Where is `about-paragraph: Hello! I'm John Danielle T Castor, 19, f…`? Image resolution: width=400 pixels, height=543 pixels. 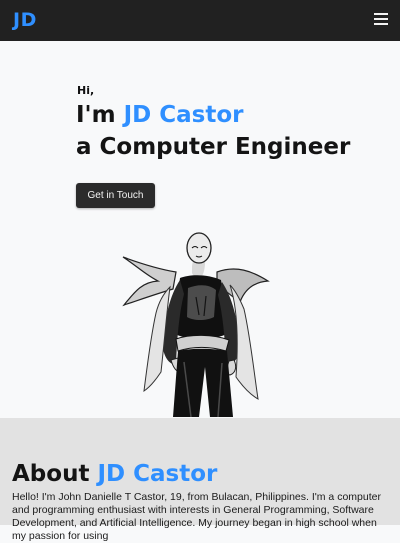 about-paragraph: Hello! I'm John Danielle T Castor, 19, f… is located at coordinates (196, 516).